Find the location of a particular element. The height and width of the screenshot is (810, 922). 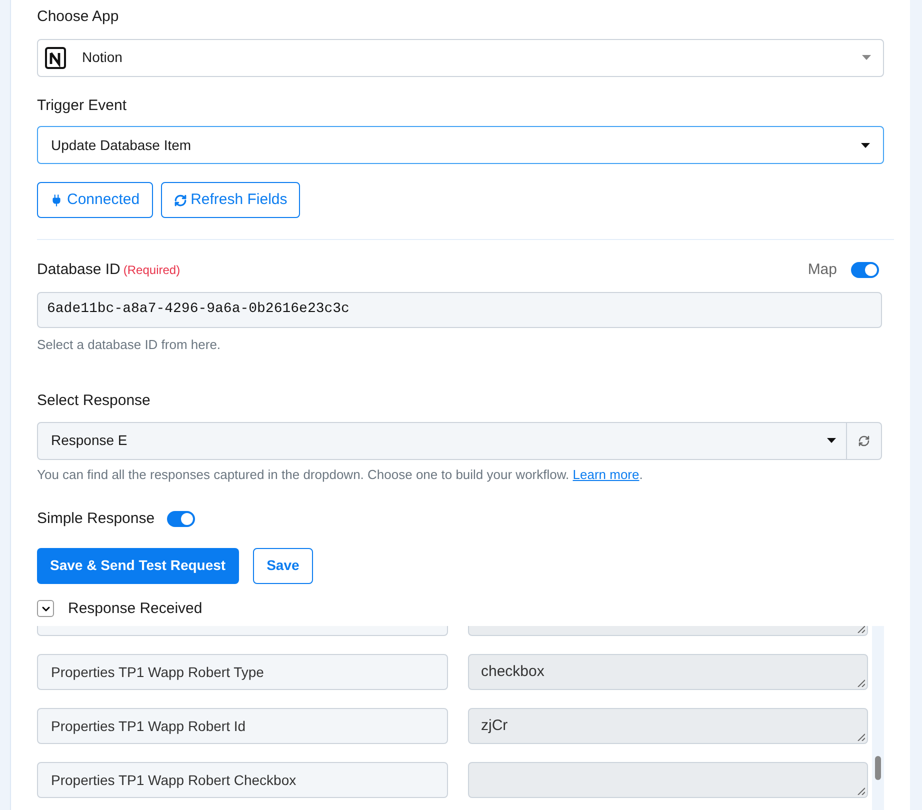

key-field: Properties TP1 Wapp Robert Id is located at coordinates (242, 726).